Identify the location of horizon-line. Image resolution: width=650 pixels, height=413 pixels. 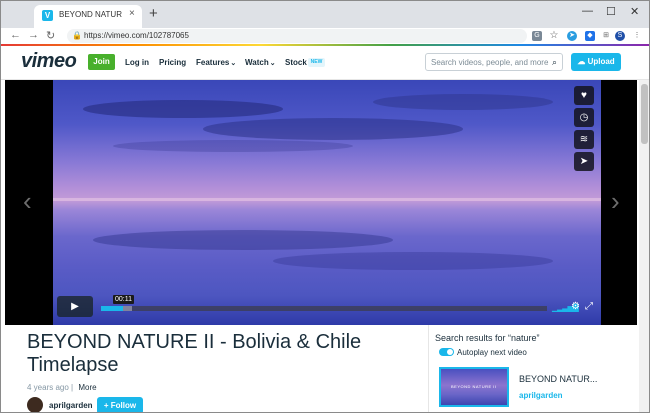
(327, 199).